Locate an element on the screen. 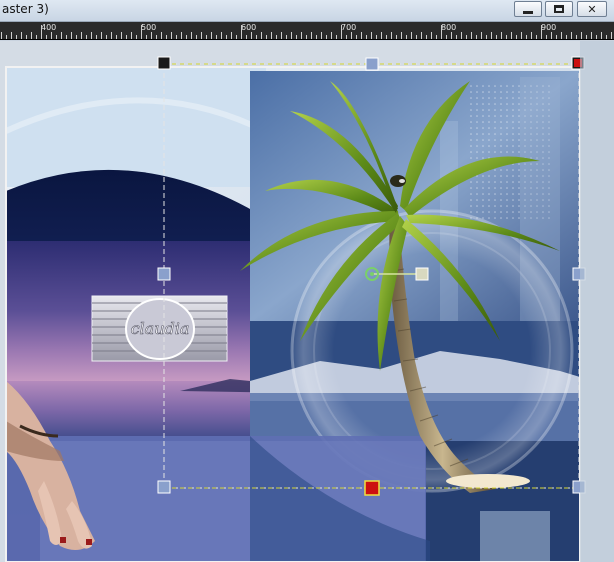  pick-tool-handle-icon is located at coordinates (372, 488).